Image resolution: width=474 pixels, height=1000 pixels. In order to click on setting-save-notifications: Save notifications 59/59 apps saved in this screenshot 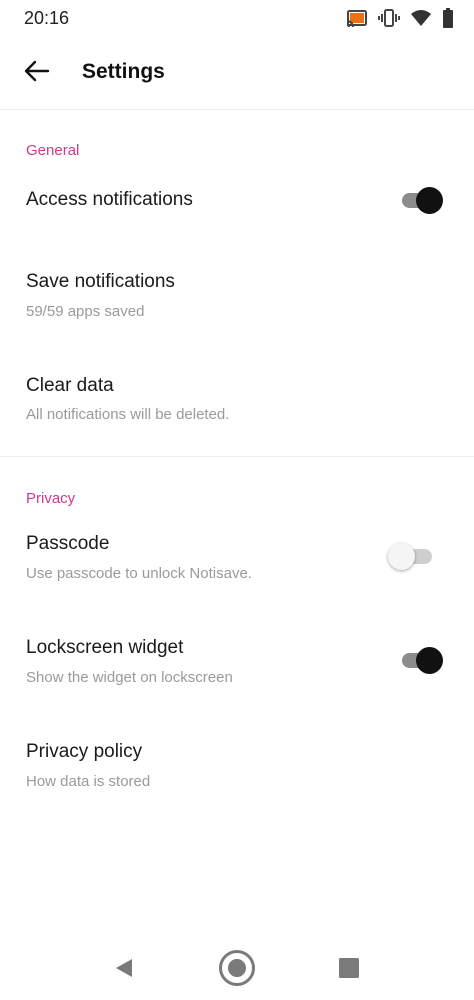, I will do `click(237, 293)`.